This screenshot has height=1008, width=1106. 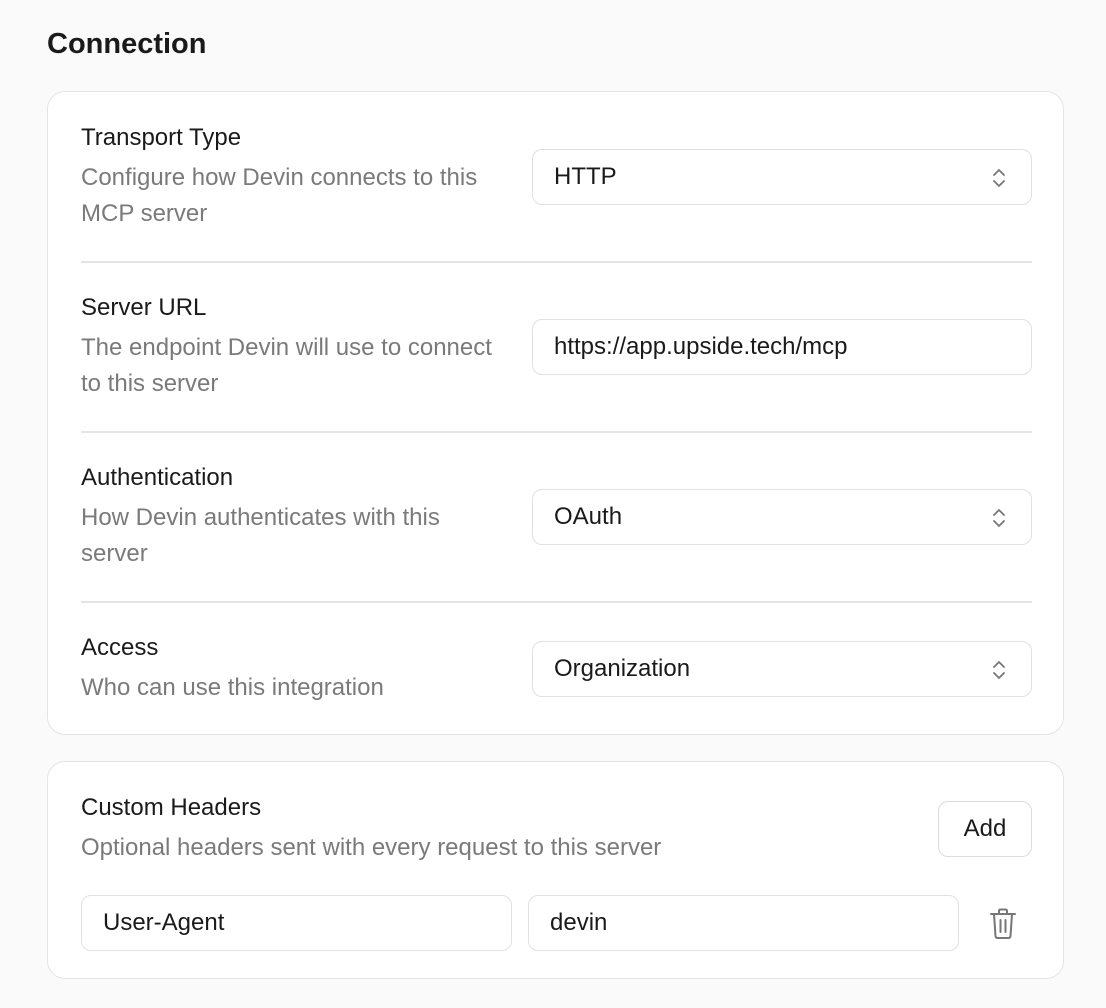 I want to click on access-description: Who can use this integration, so click(x=232, y=687).